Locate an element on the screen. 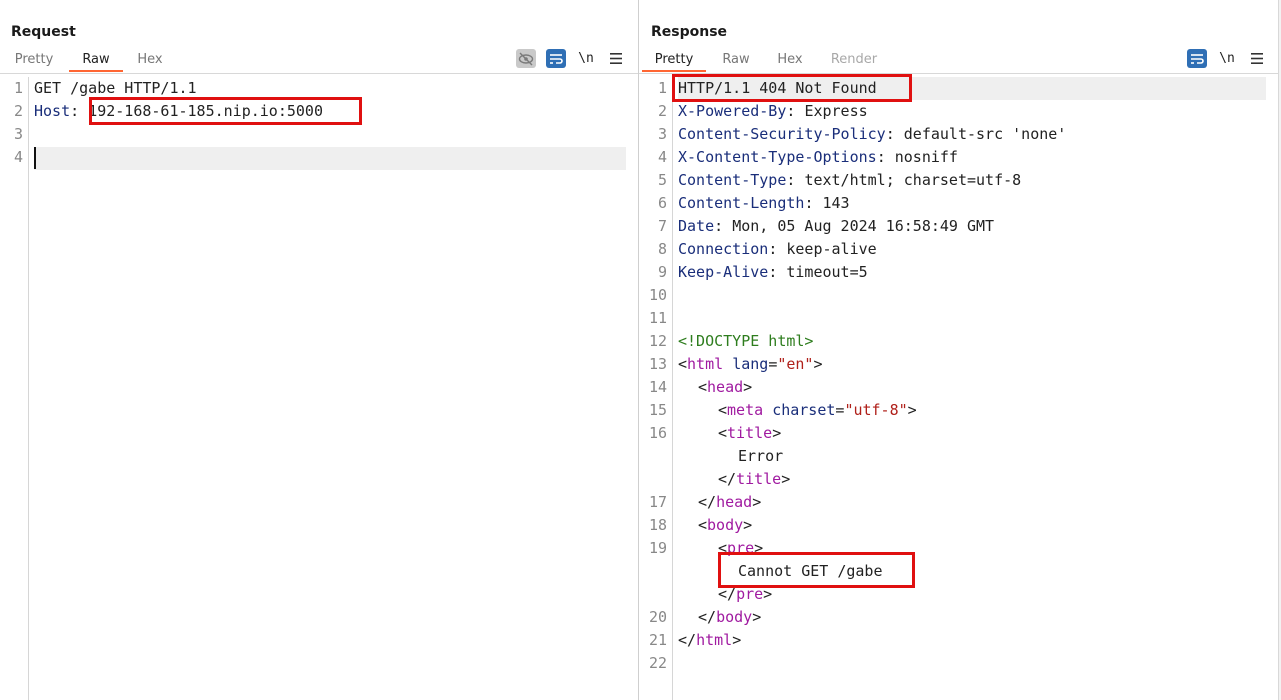 The image size is (1281, 700). response-tab-render: Render is located at coordinates (854, 61).